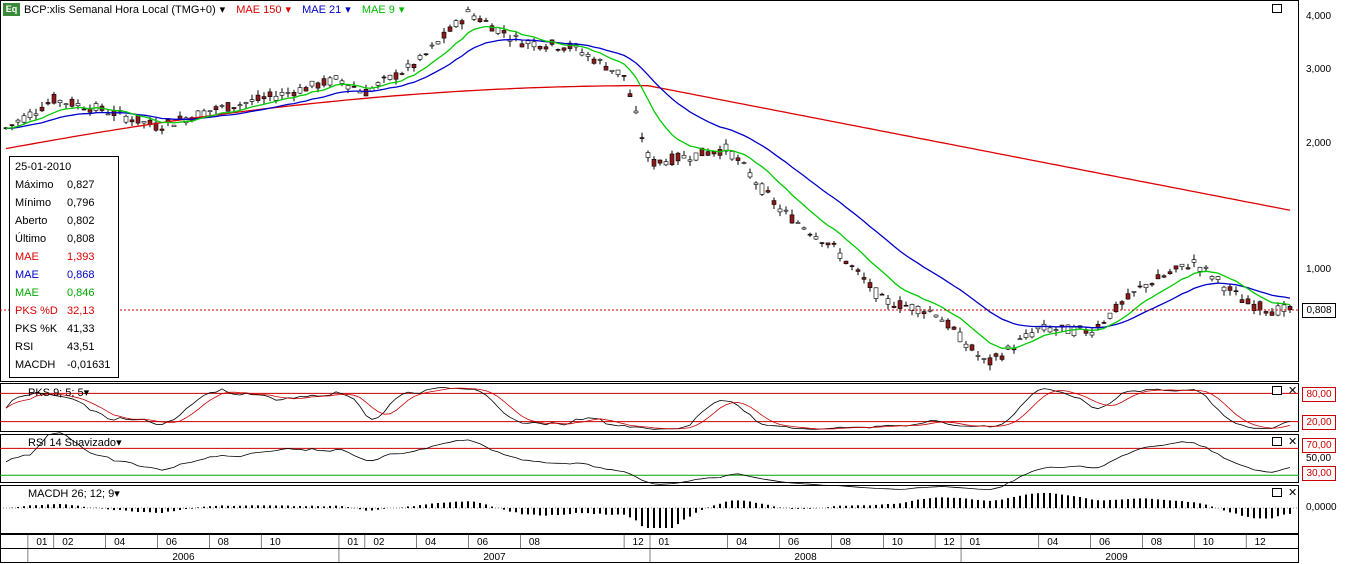 This screenshot has height=564, width=1357. I want to click on month-label: 06, so click(171, 542).